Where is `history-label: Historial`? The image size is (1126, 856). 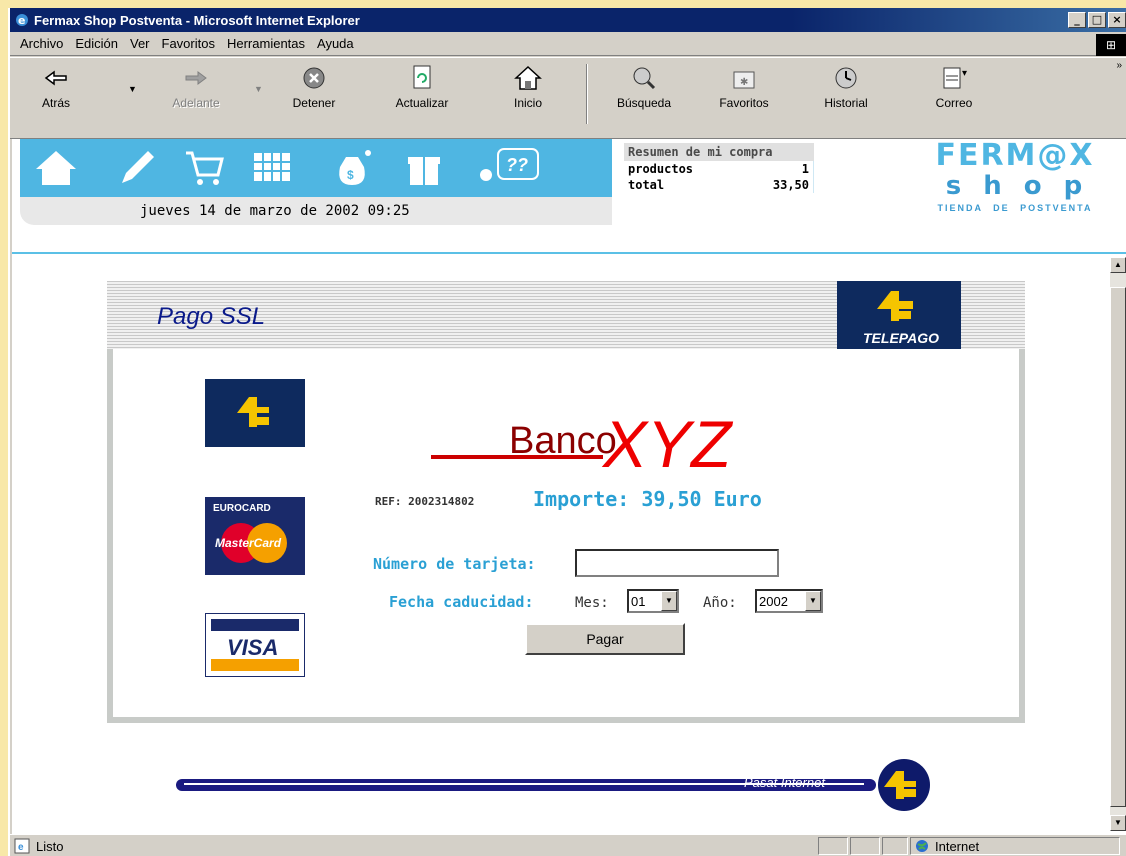
history-label: Historial is located at coordinates (846, 103).